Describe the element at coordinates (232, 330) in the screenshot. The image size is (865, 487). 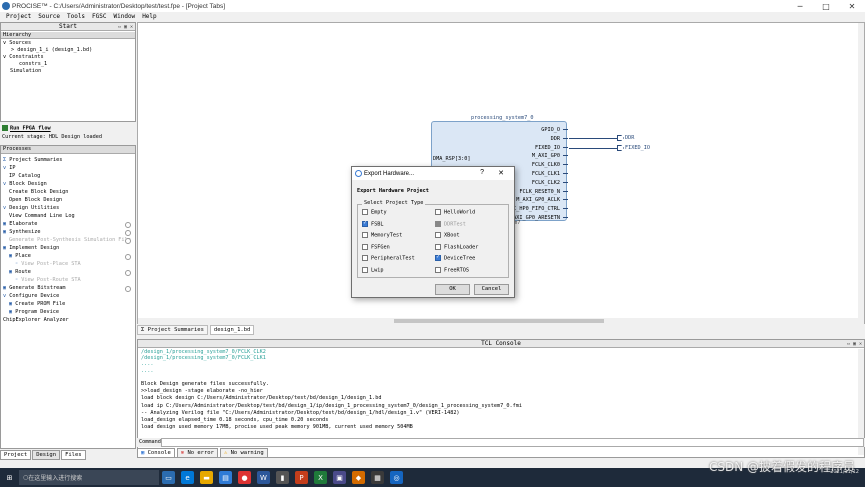
I see `tab-design-bd: design_1.bd` at that location.